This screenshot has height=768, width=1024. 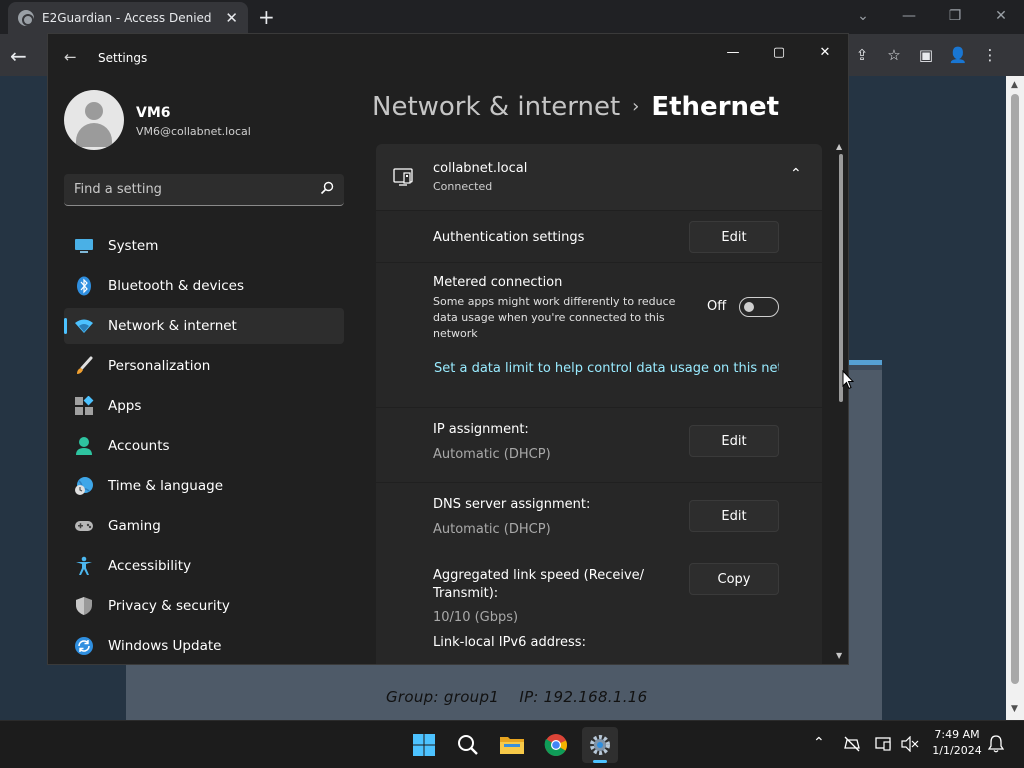 What do you see at coordinates (759, 307) in the screenshot?
I see `metered-toggle` at bounding box center [759, 307].